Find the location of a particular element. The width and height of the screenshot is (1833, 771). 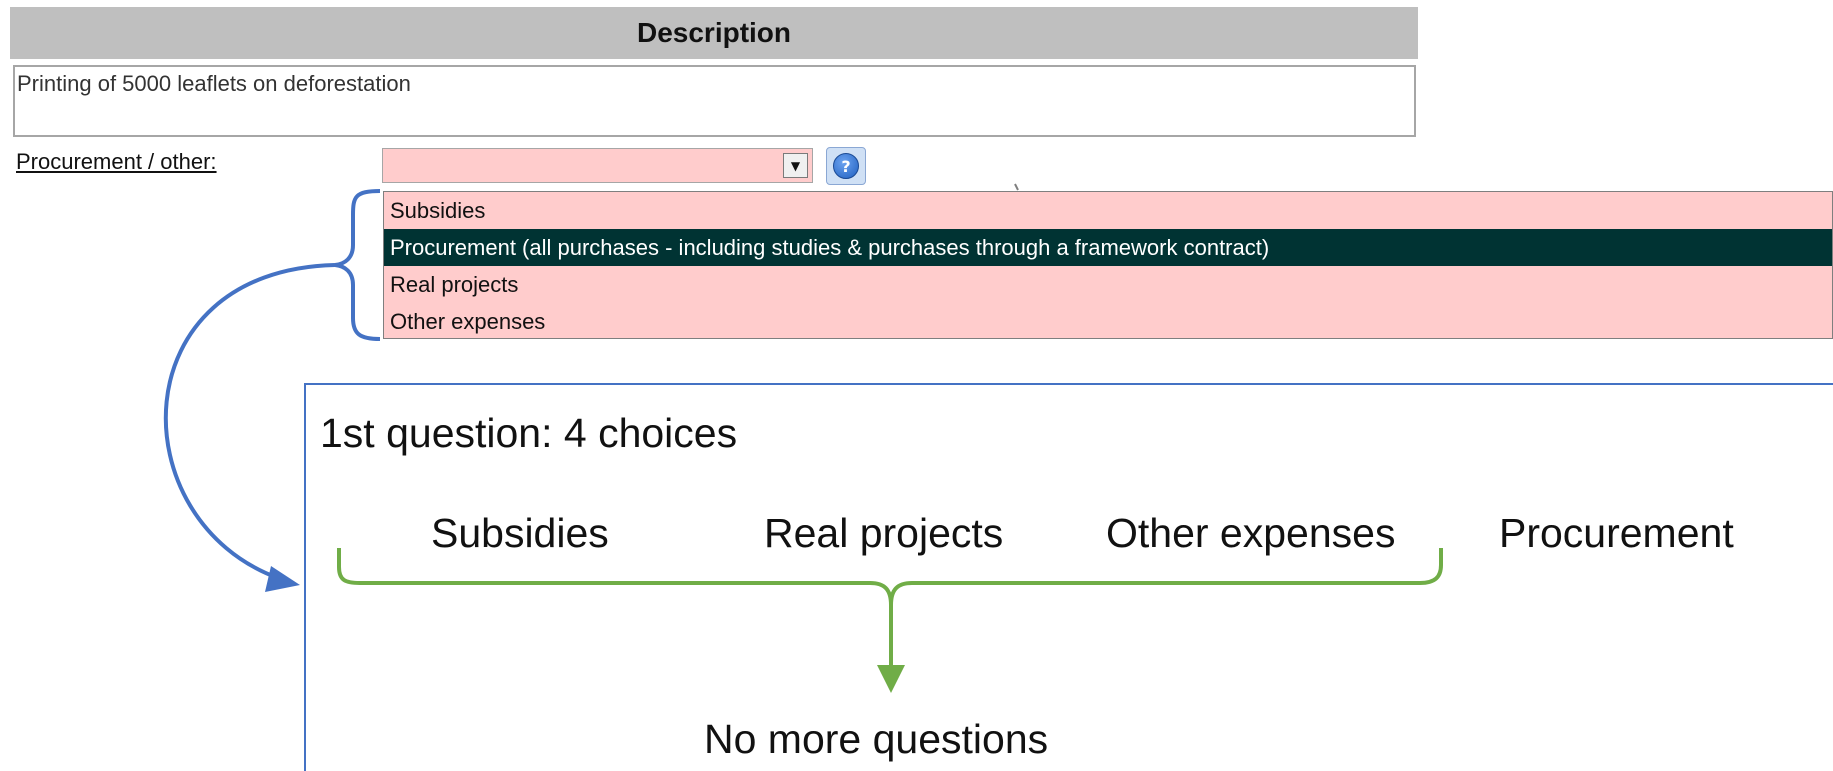

dropdown-button: ▼ is located at coordinates (795, 165).